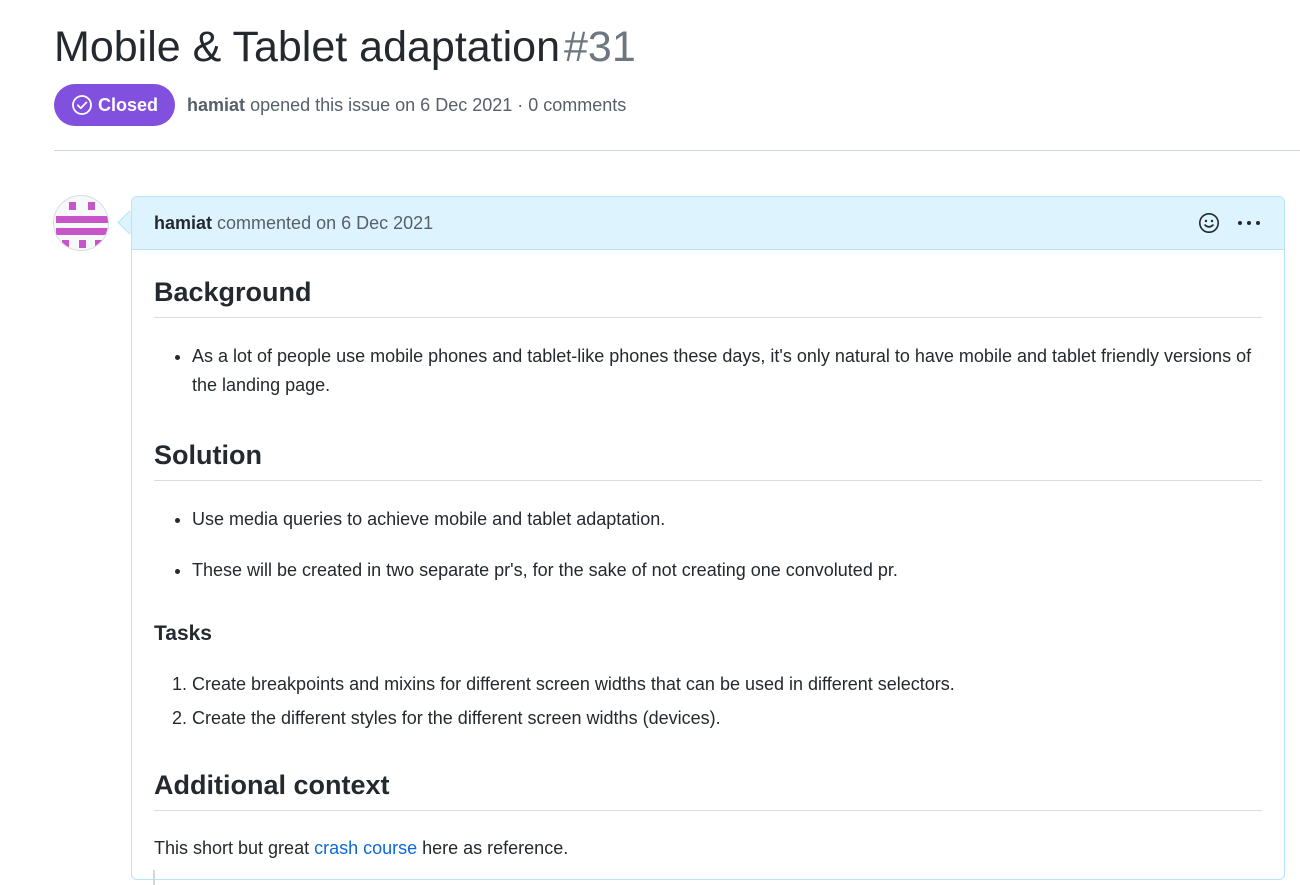 This screenshot has width=1300, height=885. Describe the element at coordinates (365, 848) in the screenshot. I see `crash-course-link: crash course` at that location.